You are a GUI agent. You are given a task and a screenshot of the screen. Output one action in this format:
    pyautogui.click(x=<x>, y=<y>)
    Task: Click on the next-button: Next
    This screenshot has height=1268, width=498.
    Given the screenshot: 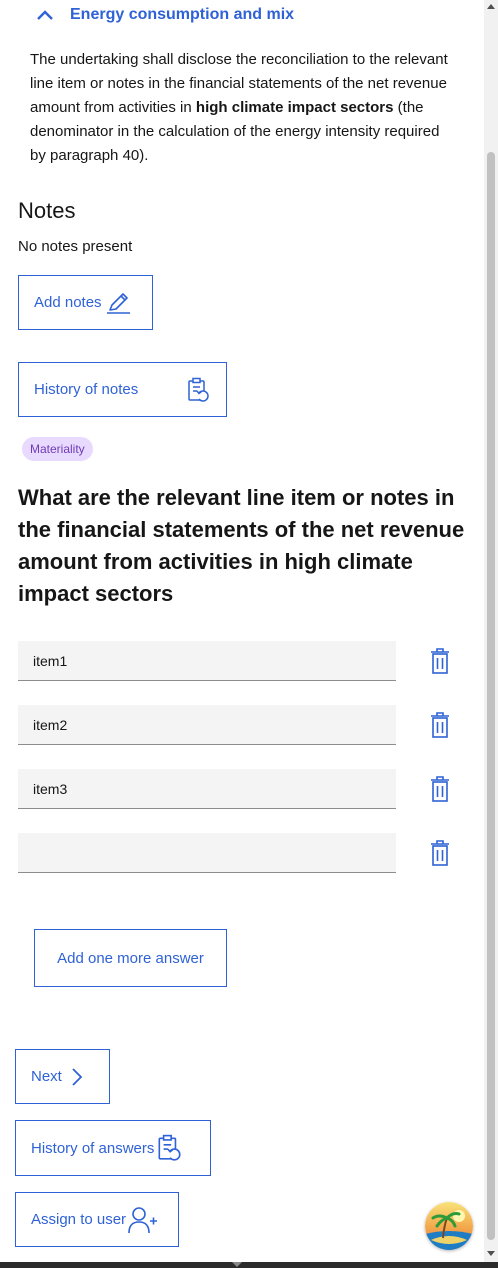 What is the action you would take?
    pyautogui.click(x=62, y=1076)
    